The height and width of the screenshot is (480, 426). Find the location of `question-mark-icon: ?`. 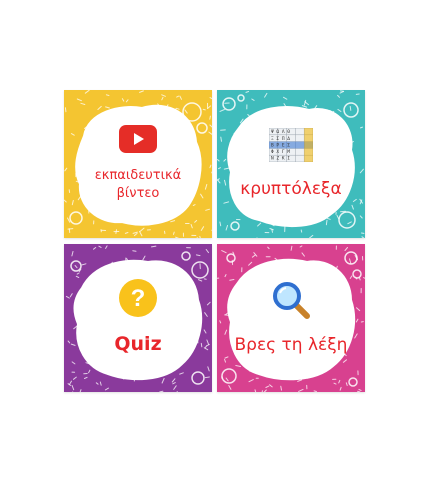

question-mark-icon: ? is located at coordinates (138, 298).